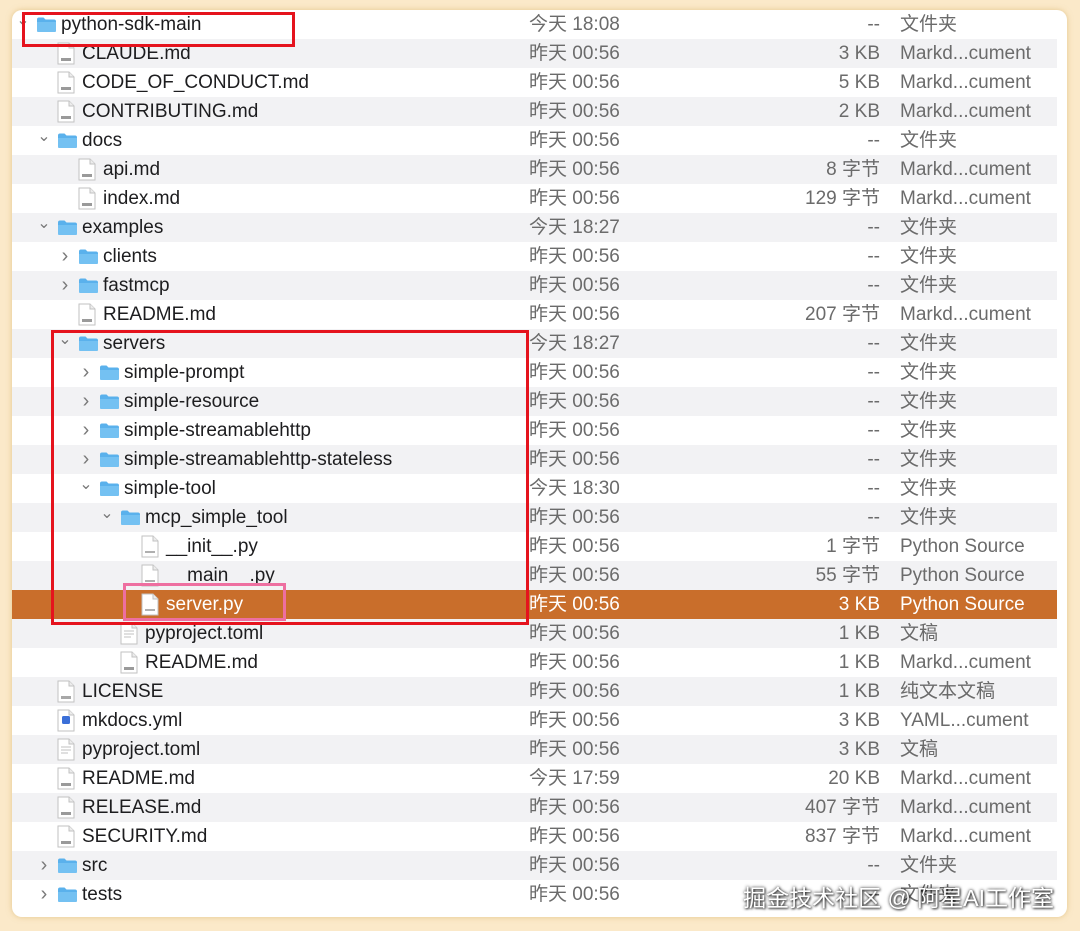  I want to click on folder-row-simple-prompt: › simple-prompt 昨天 00:56 -- 文件夹, so click(534, 372).